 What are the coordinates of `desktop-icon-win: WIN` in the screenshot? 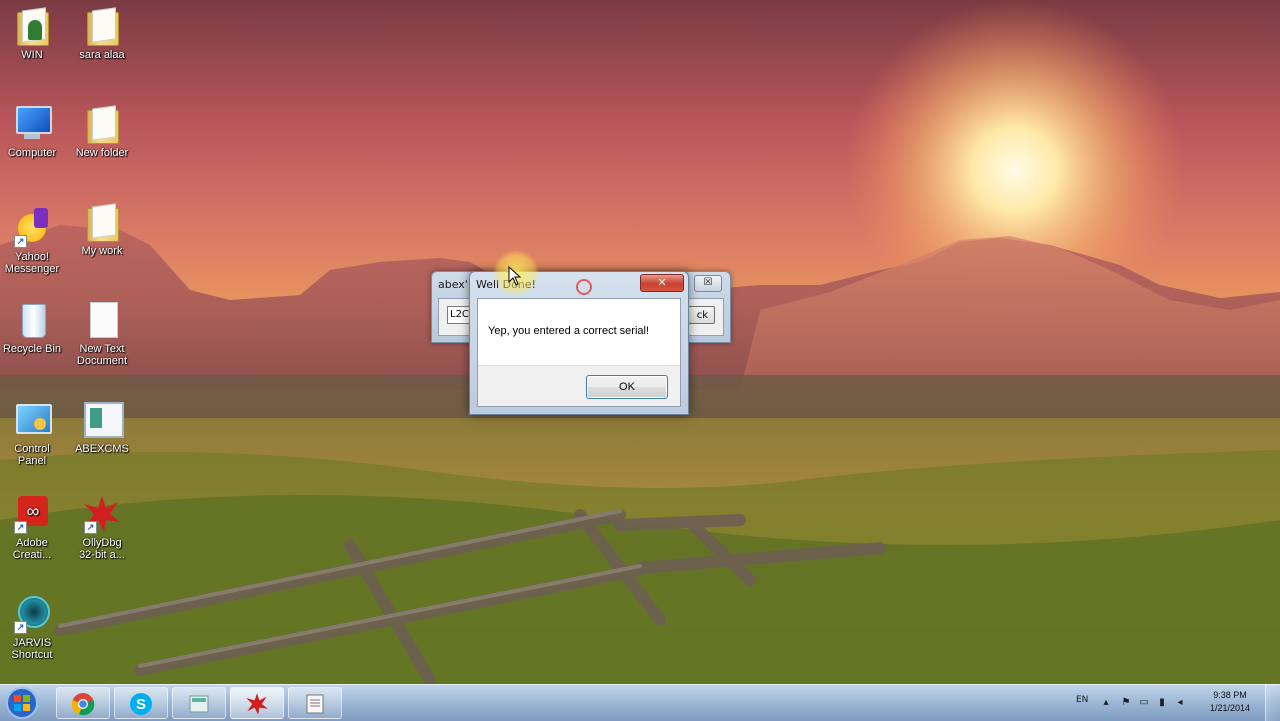 It's located at (32, 33).